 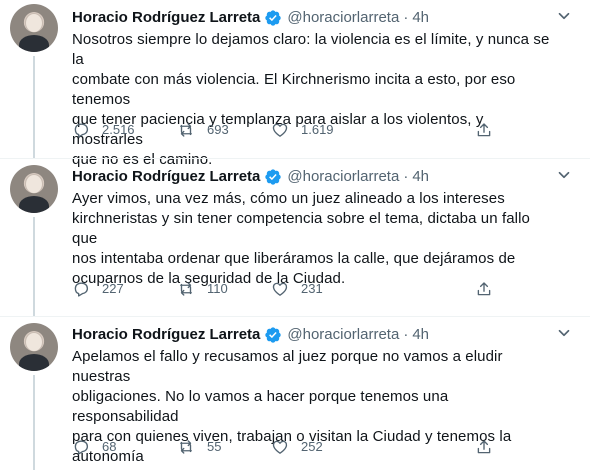 I want to click on reply-button: 2.516, so click(x=103, y=130).